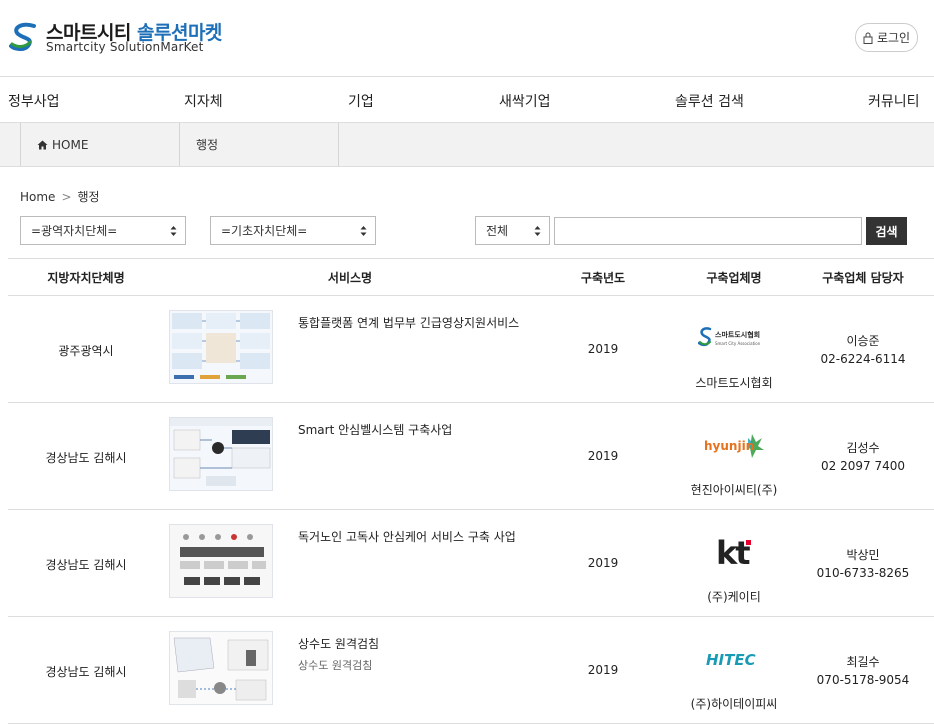 The height and width of the screenshot is (725, 934). Describe the element at coordinates (407, 536) in the screenshot. I see `service-title: 독거노인 고독사 안심케어 서비스 구축 사업` at that location.